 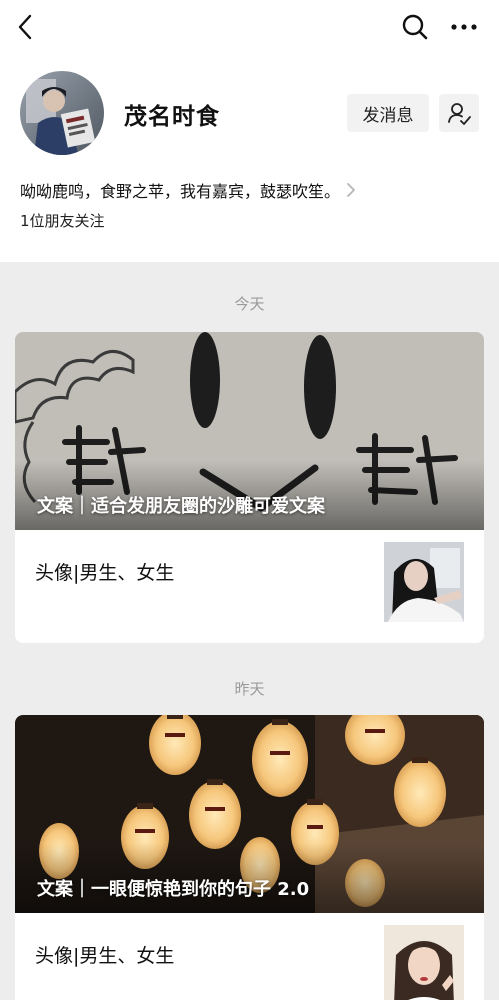 What do you see at coordinates (351, 190) in the screenshot?
I see `chevron-right-icon` at bounding box center [351, 190].